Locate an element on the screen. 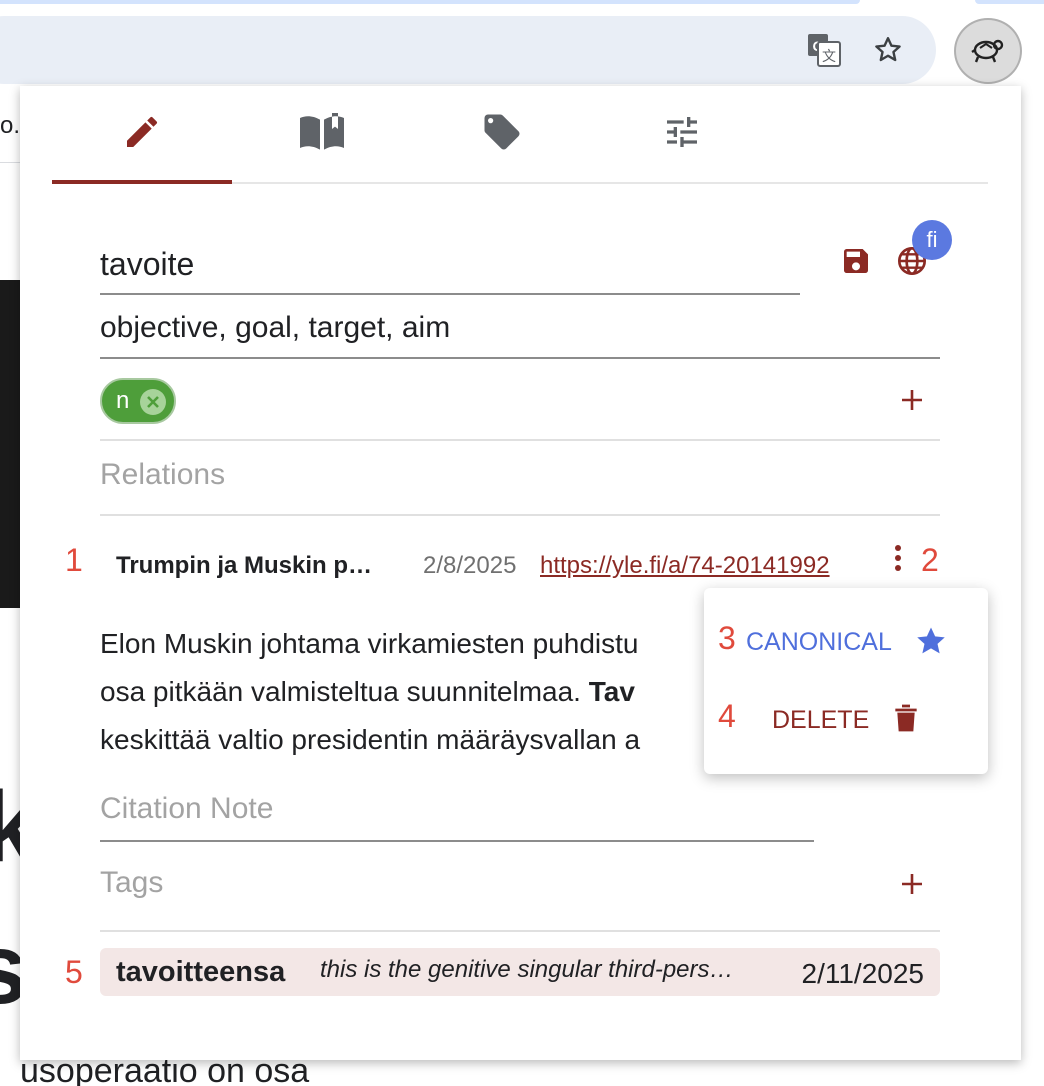  language-badge: fi is located at coordinates (932, 240).